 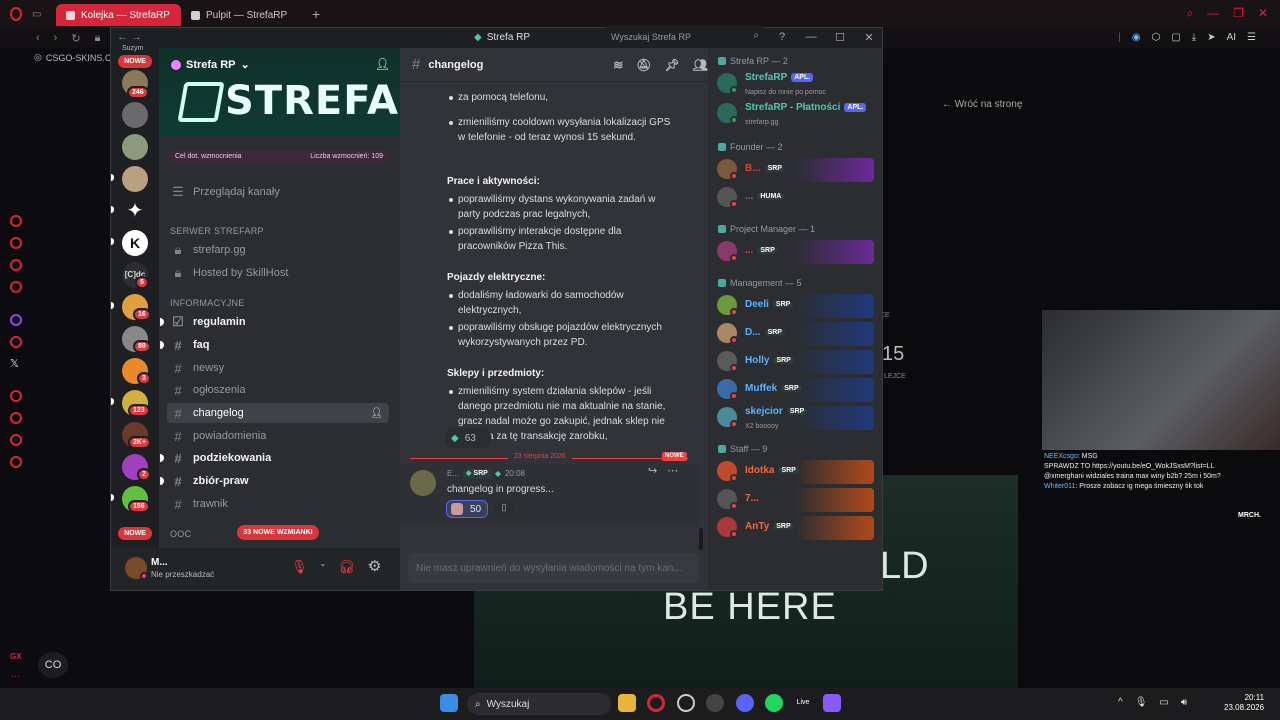 What do you see at coordinates (1184, 702) in the screenshot?
I see `volume-icon: 🔊︎` at bounding box center [1184, 702].